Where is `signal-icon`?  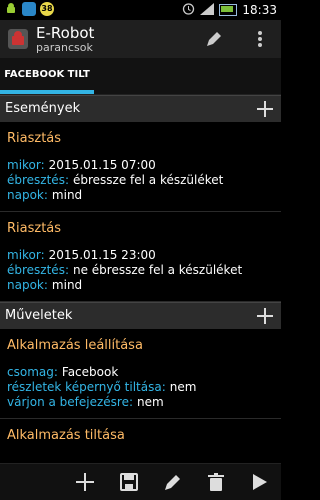 signal-icon is located at coordinates (207, 10).